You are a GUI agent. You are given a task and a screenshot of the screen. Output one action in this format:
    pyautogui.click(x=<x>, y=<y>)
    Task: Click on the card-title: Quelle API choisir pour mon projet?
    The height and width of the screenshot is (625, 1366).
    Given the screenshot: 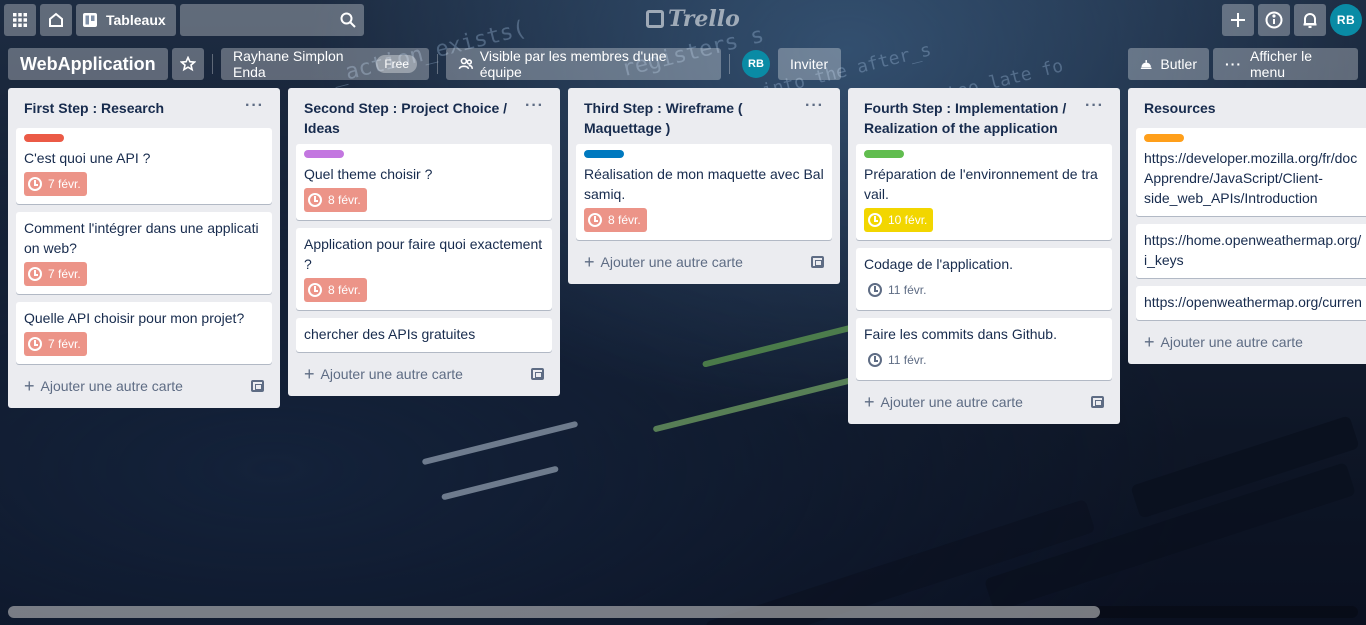 What is the action you would take?
    pyautogui.click(x=134, y=318)
    